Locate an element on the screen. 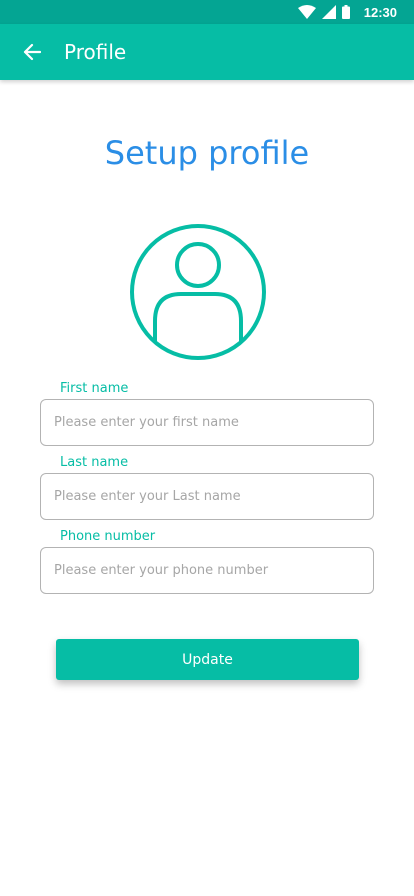  first-name-label: First name is located at coordinates (94, 388).